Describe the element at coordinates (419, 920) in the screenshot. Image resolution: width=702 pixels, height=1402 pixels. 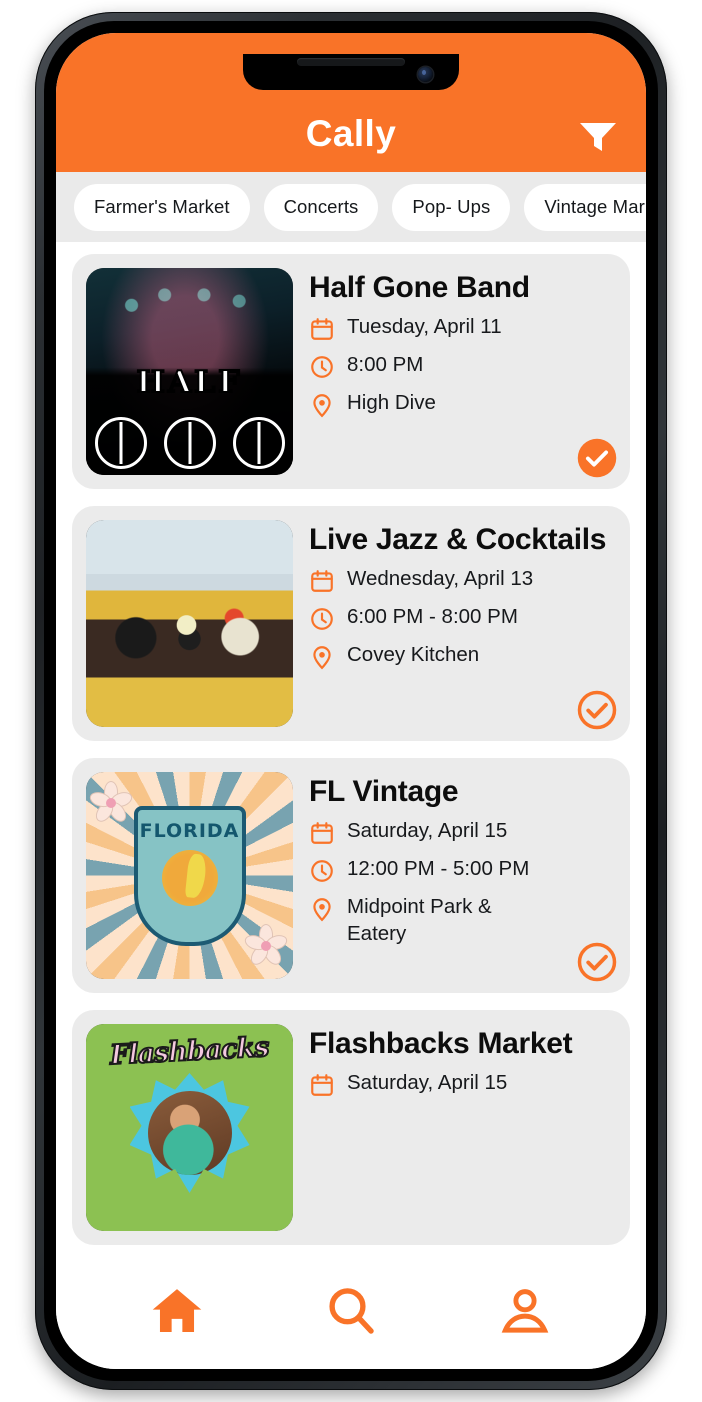
I see `event-venue: Midpoint Park & Eatery` at that location.